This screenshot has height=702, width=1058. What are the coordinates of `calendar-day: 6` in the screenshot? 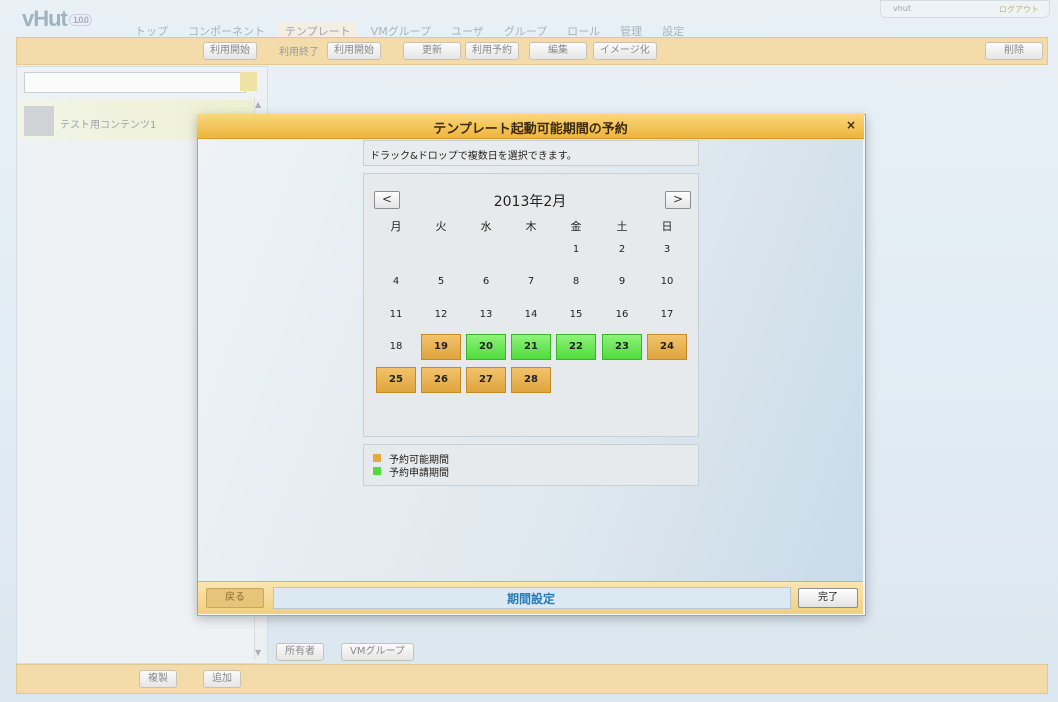 It's located at (486, 282).